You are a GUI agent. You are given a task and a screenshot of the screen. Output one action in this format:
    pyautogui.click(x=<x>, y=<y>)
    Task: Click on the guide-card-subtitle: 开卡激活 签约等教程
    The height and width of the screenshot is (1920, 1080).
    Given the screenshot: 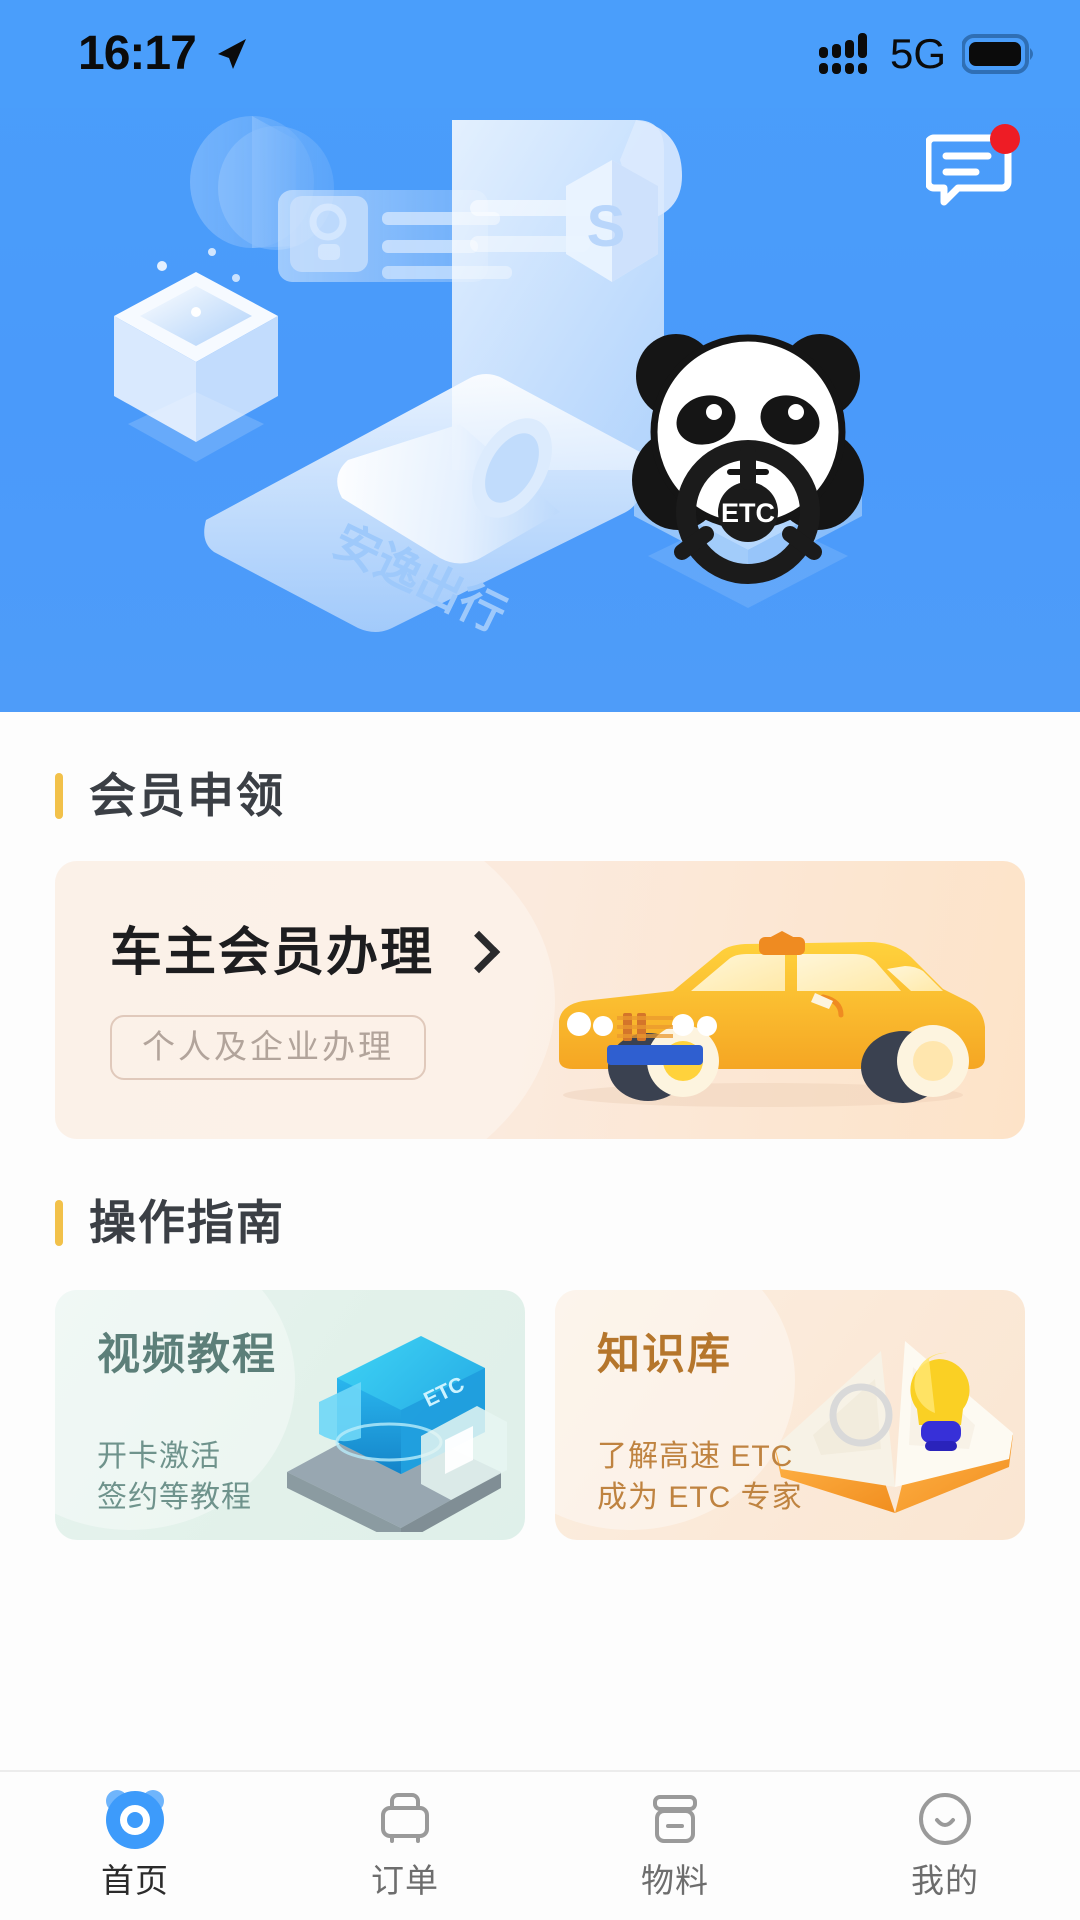 What is the action you would take?
    pyautogui.click(x=174, y=1477)
    